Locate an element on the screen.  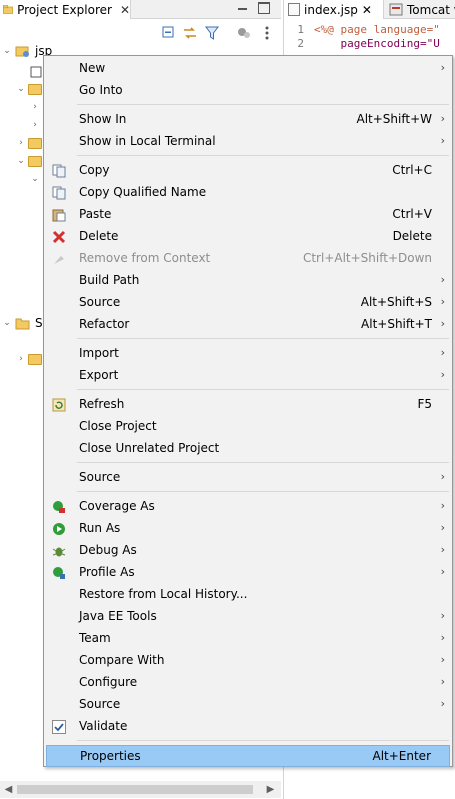
refresh-icon is located at coordinates (59, 405).